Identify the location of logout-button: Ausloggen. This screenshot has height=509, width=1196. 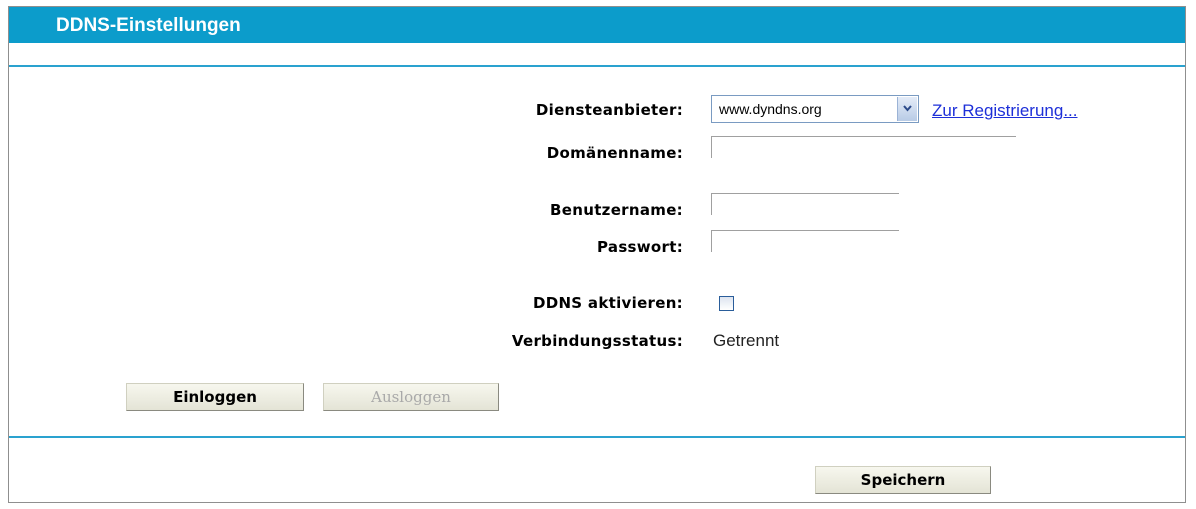
(411, 397).